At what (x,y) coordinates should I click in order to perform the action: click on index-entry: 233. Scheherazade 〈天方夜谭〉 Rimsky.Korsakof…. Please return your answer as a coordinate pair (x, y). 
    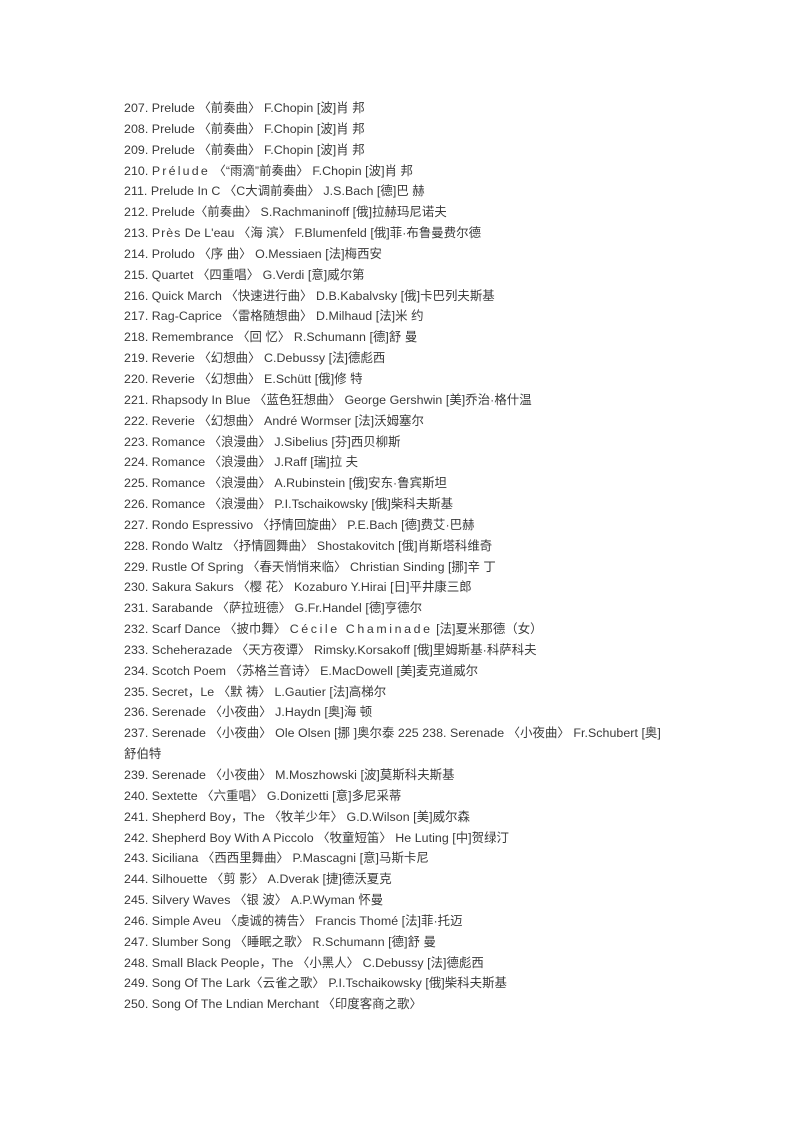
    Looking at the image, I should click on (330, 649).